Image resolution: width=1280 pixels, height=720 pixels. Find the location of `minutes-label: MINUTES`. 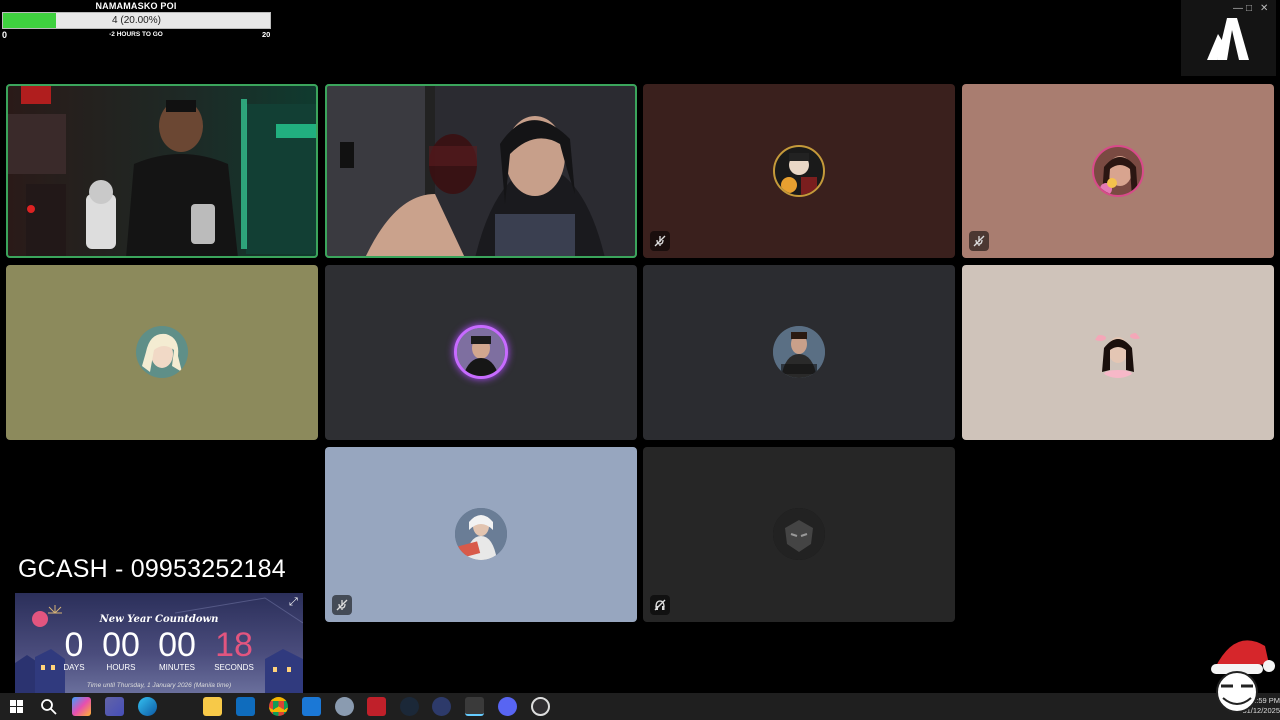

minutes-label: MINUTES is located at coordinates (177, 667).